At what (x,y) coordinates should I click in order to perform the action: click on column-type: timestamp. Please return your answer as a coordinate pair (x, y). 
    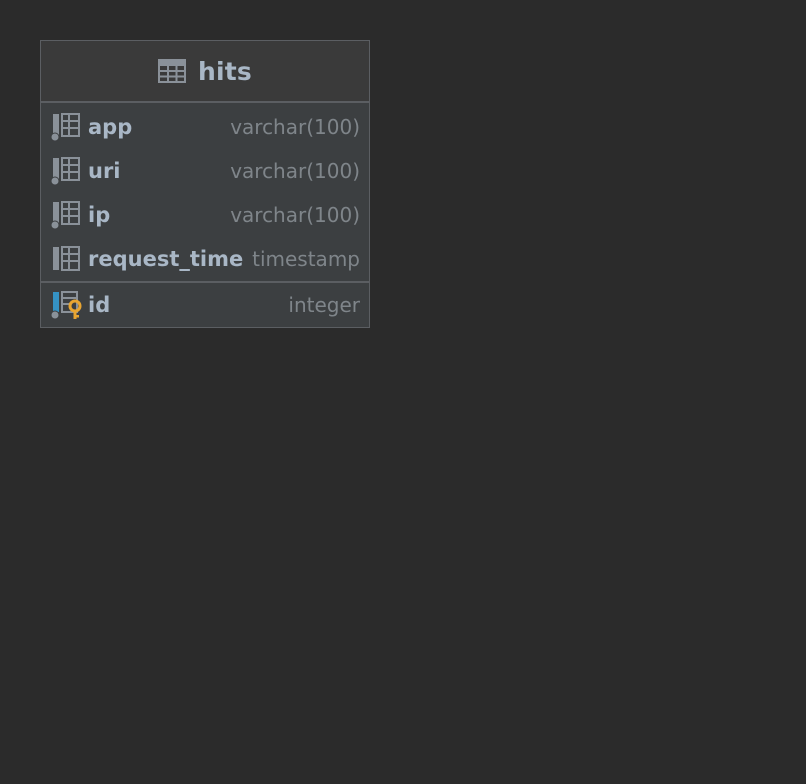
    Looking at the image, I should click on (306, 259).